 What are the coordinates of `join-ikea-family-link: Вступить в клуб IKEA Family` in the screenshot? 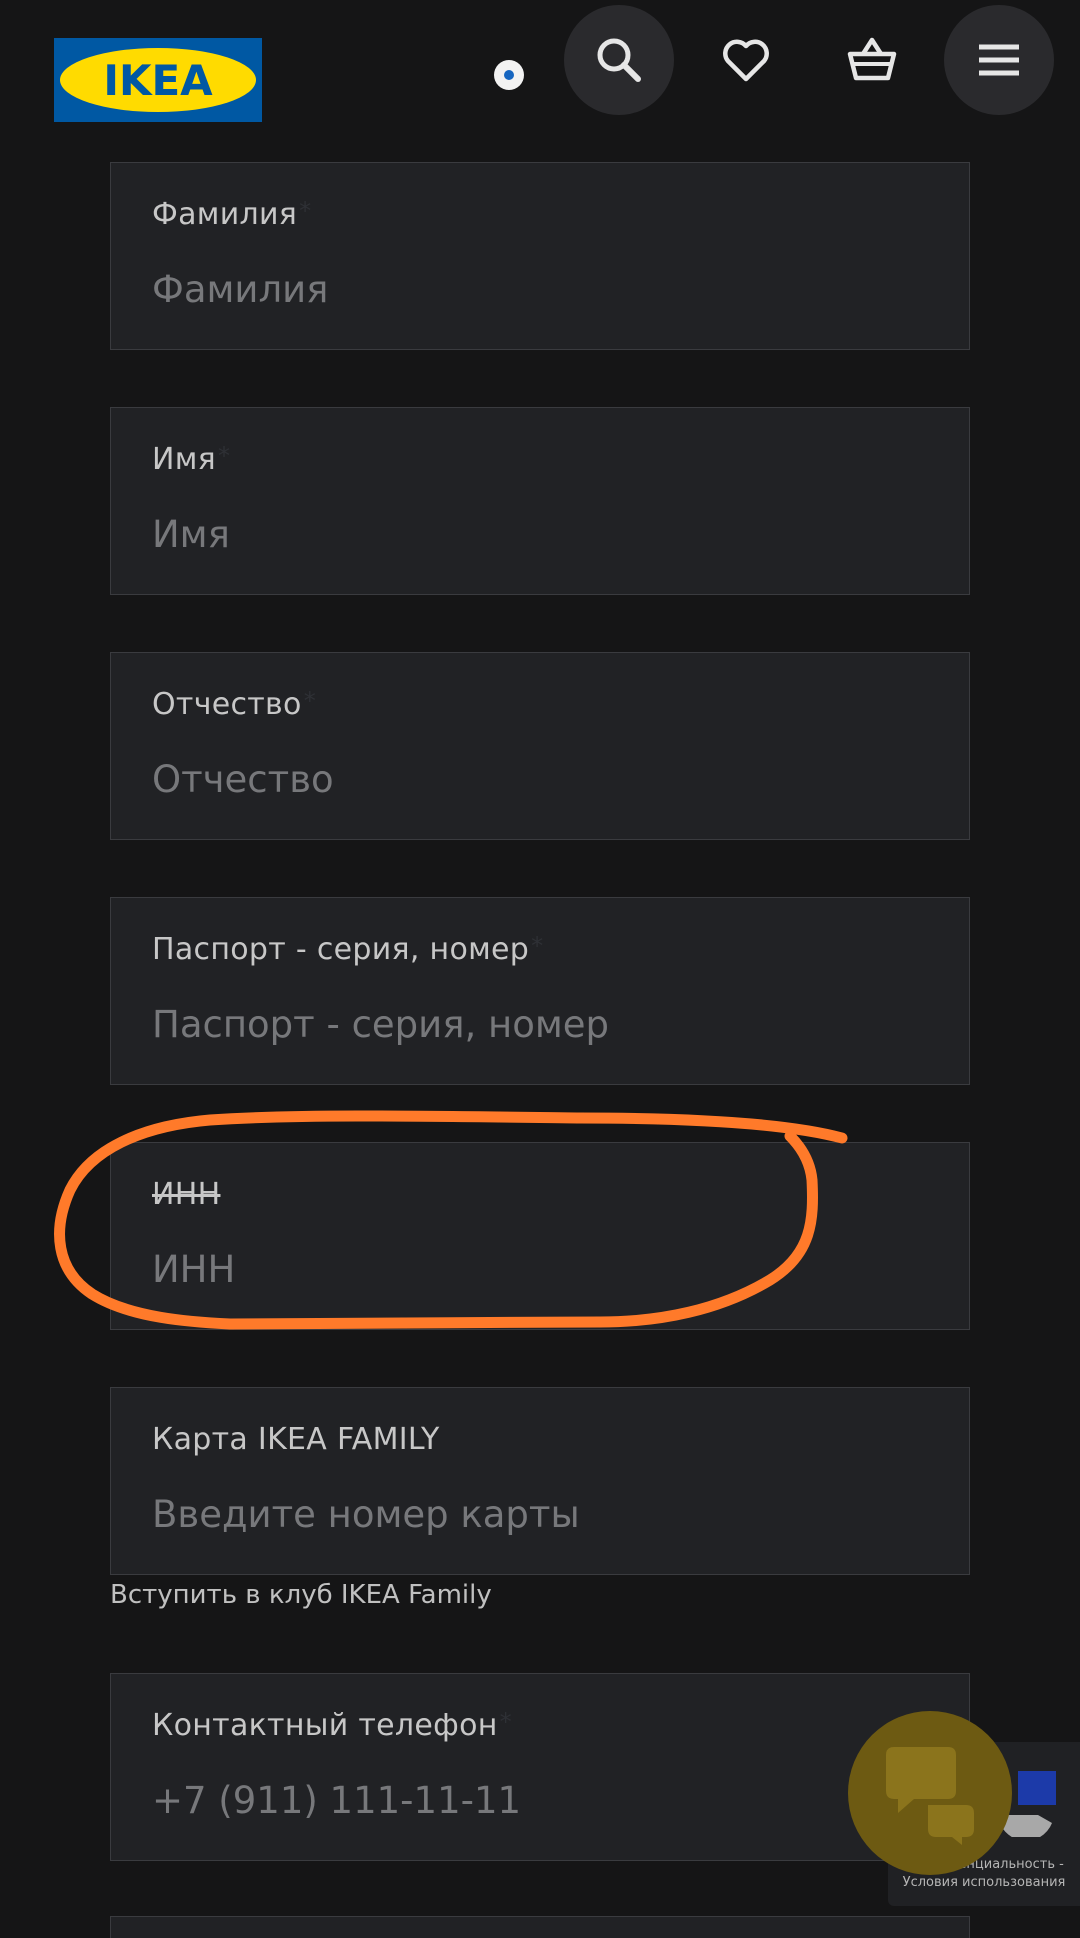 It's located at (301, 1595).